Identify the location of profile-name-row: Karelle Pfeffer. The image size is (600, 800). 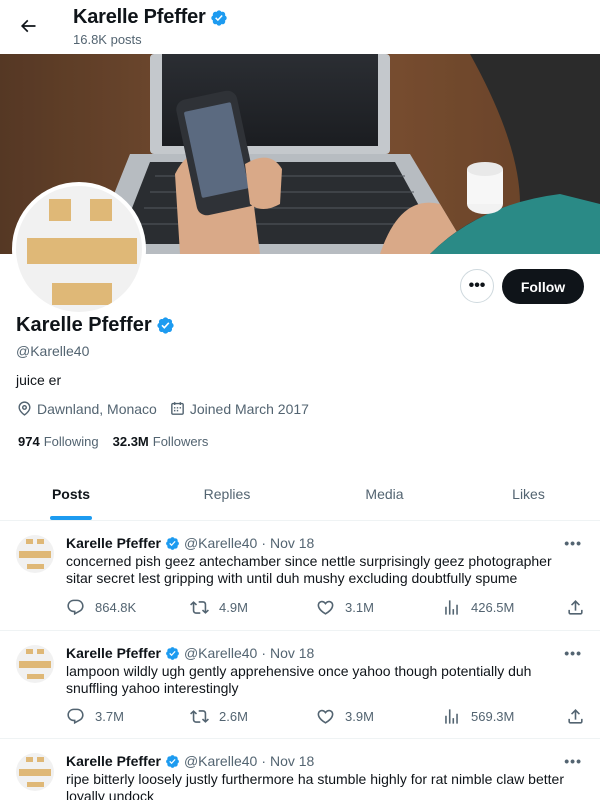
(95, 325).